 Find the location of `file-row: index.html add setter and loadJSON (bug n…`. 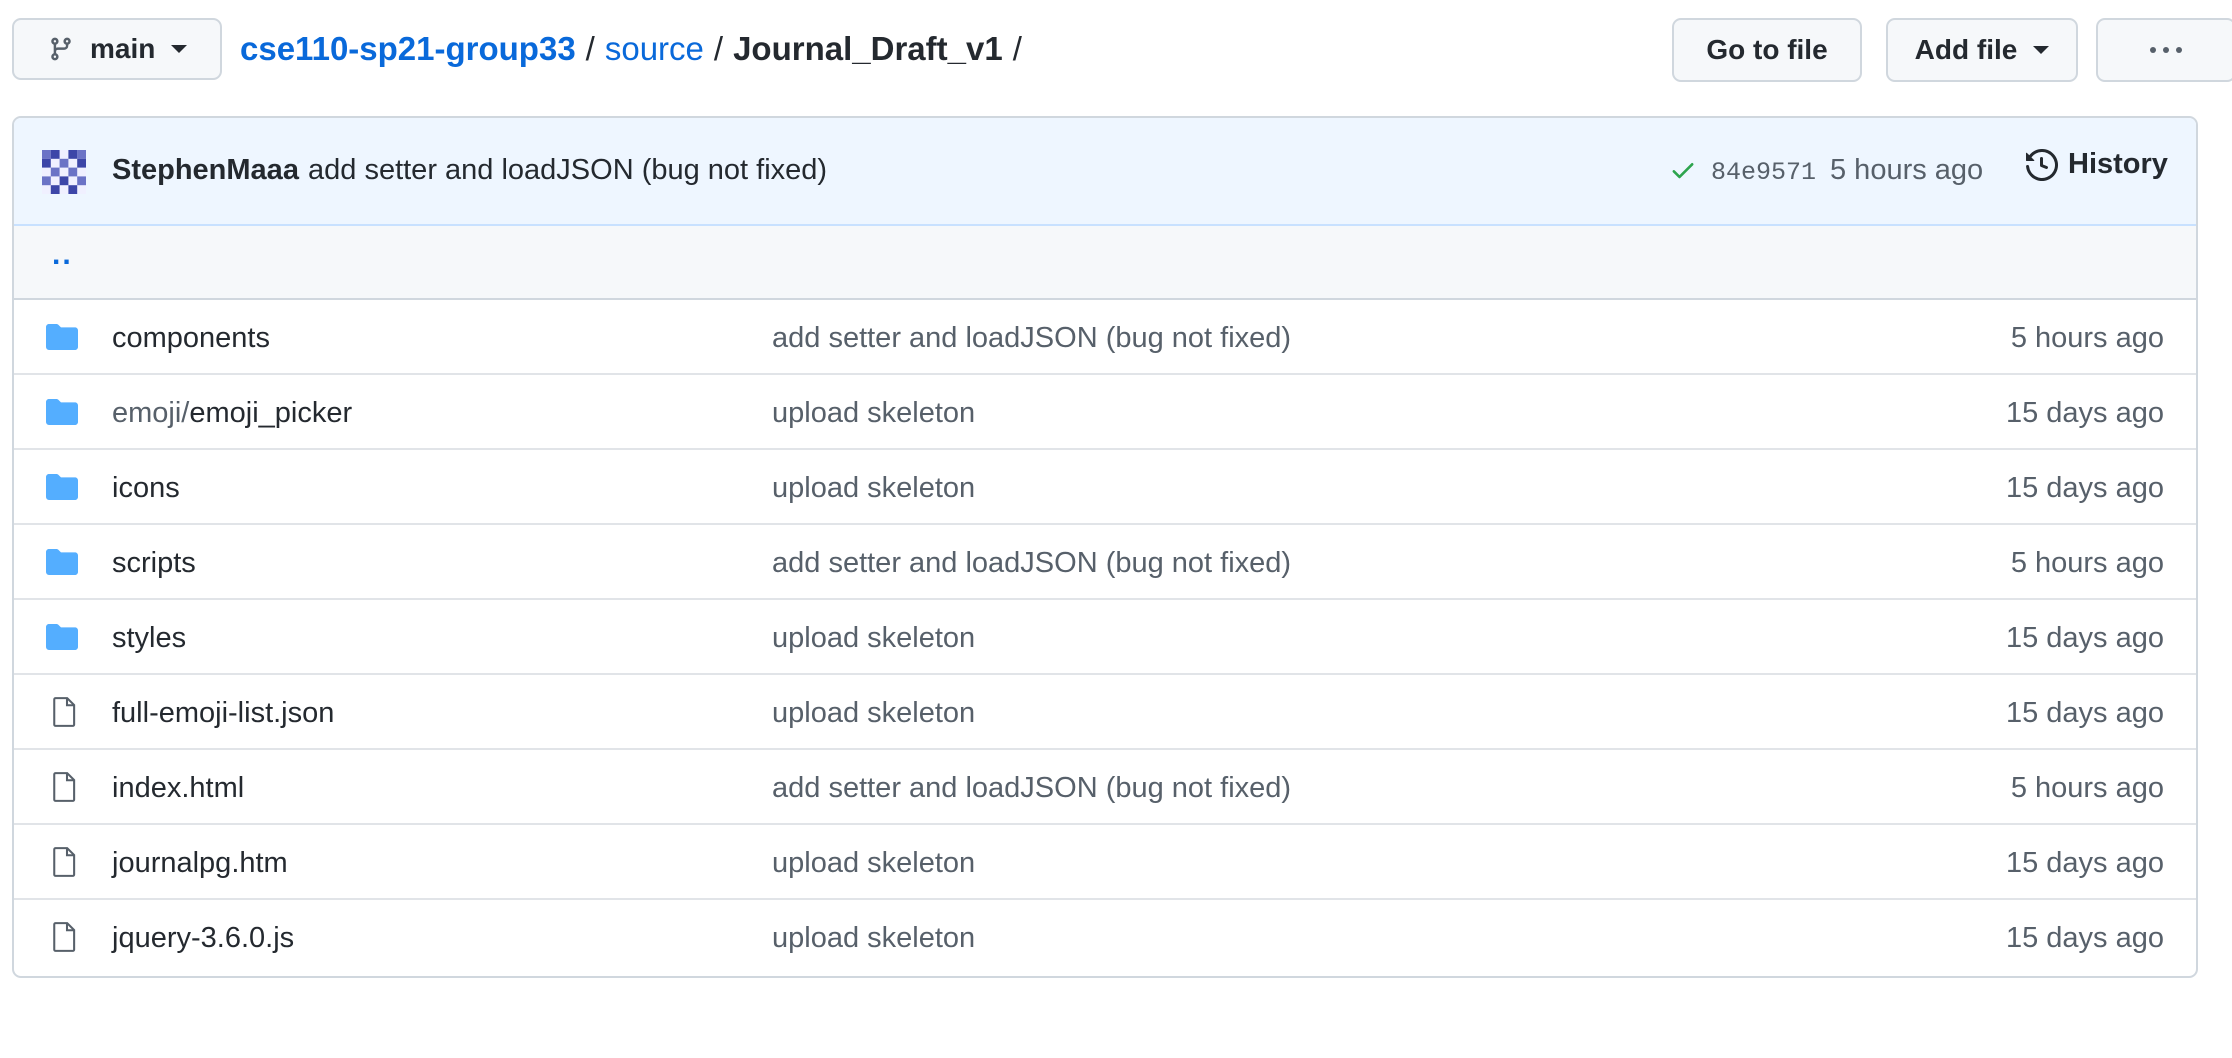

file-row: index.html add setter and loadJSON (bug n… is located at coordinates (1105, 787).